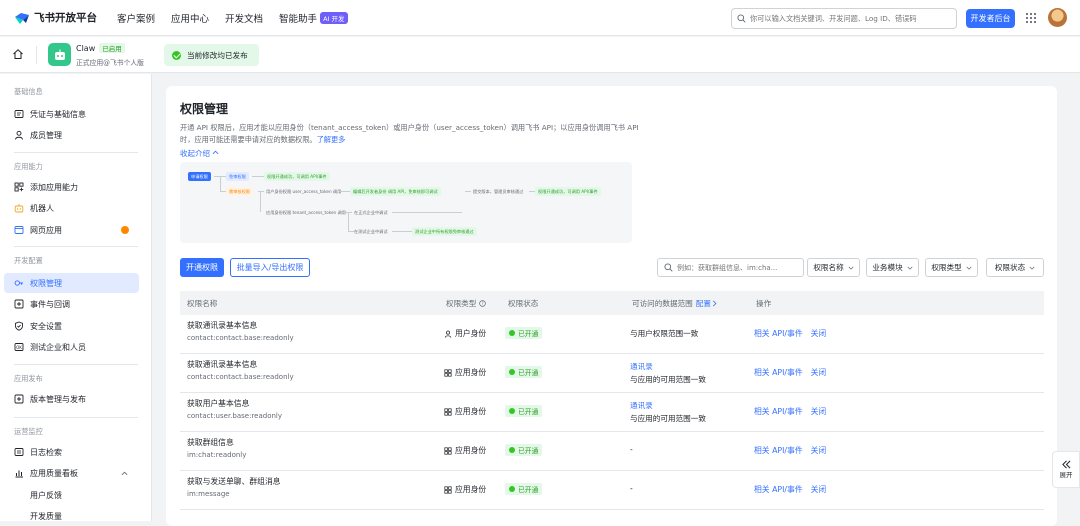  I want to click on sidebar-item-versions: 版本管理与发布, so click(71, 399).